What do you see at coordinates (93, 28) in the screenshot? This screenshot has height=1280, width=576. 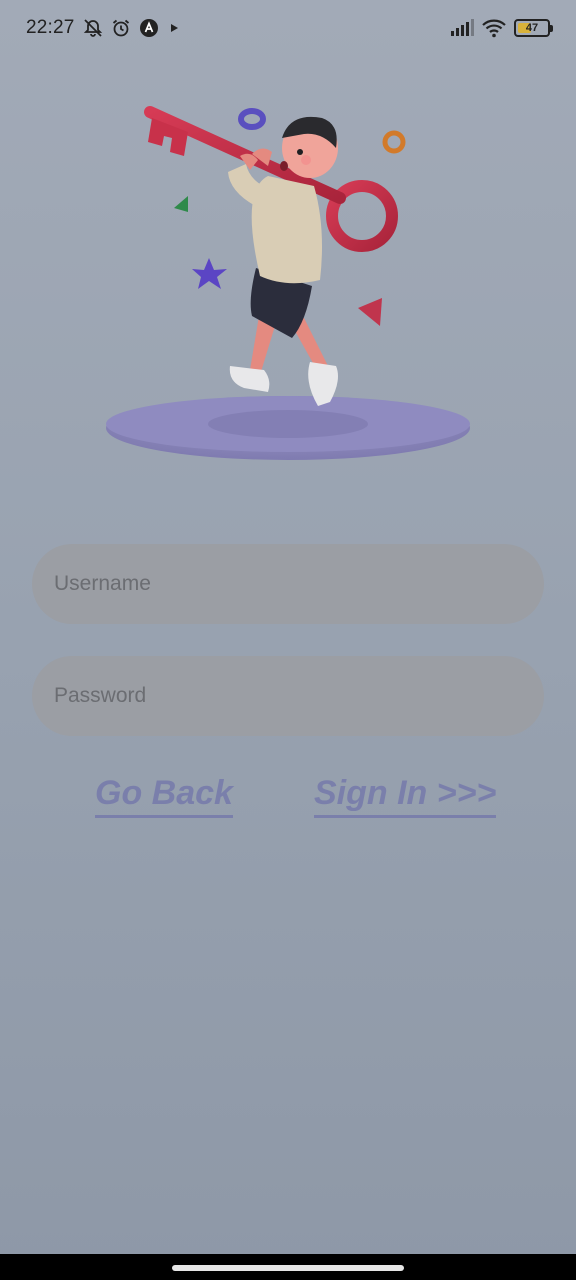 I see `notifications-off-icon` at bounding box center [93, 28].